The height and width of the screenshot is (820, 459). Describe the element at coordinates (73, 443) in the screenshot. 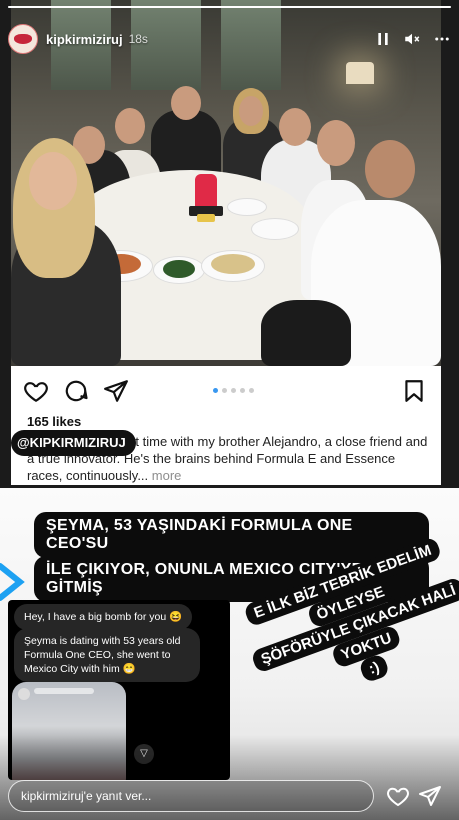

I see `username-sticker: @KIPKIRMIZIRUJ` at that location.